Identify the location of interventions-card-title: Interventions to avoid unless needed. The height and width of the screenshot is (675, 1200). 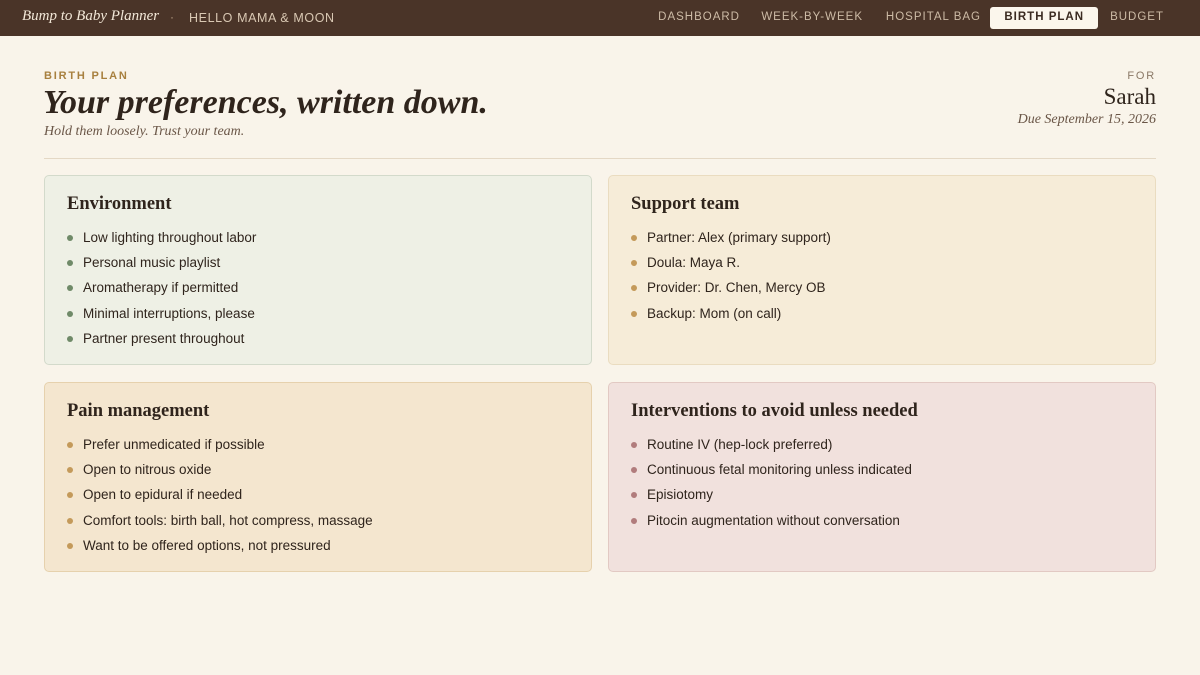
(774, 411).